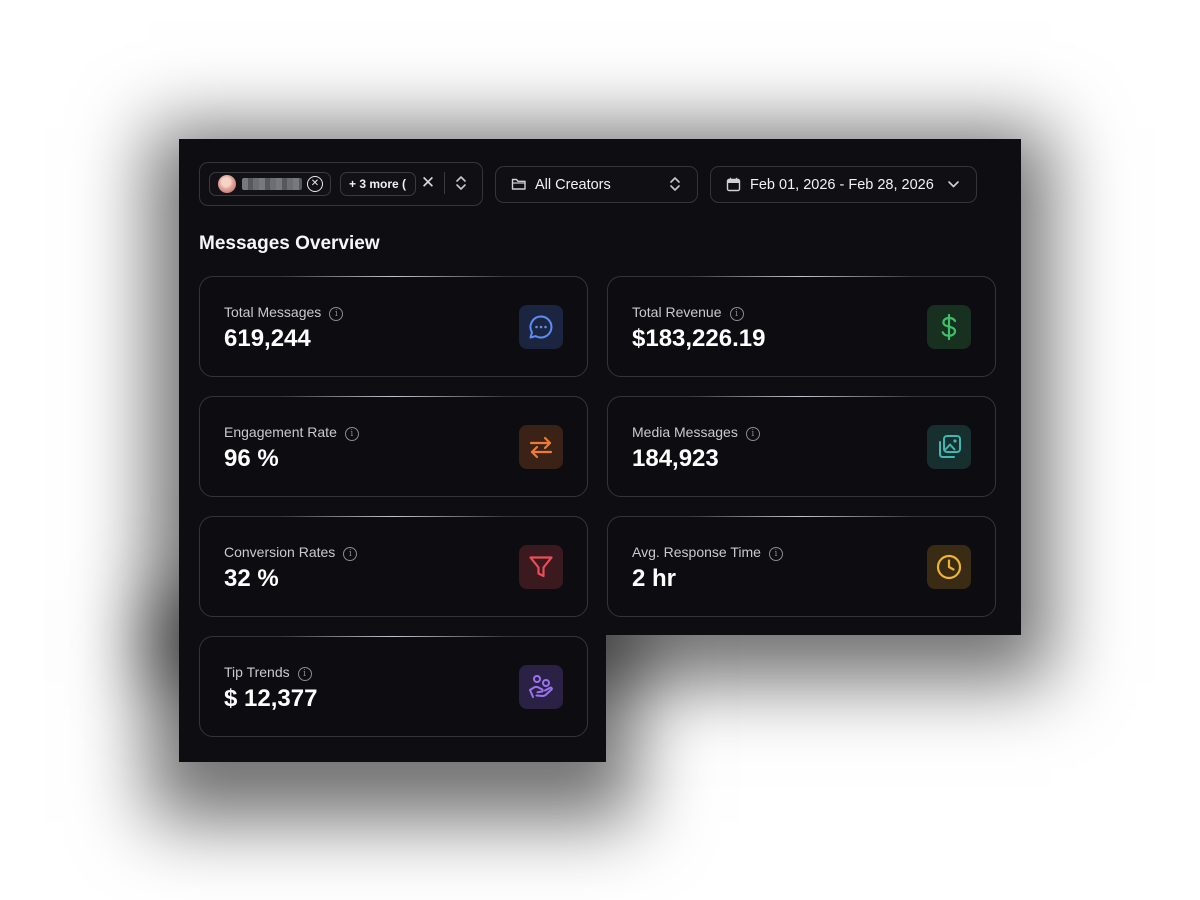  Describe the element at coordinates (280, 552) in the screenshot. I see `card-title: Conversion Rates` at that location.